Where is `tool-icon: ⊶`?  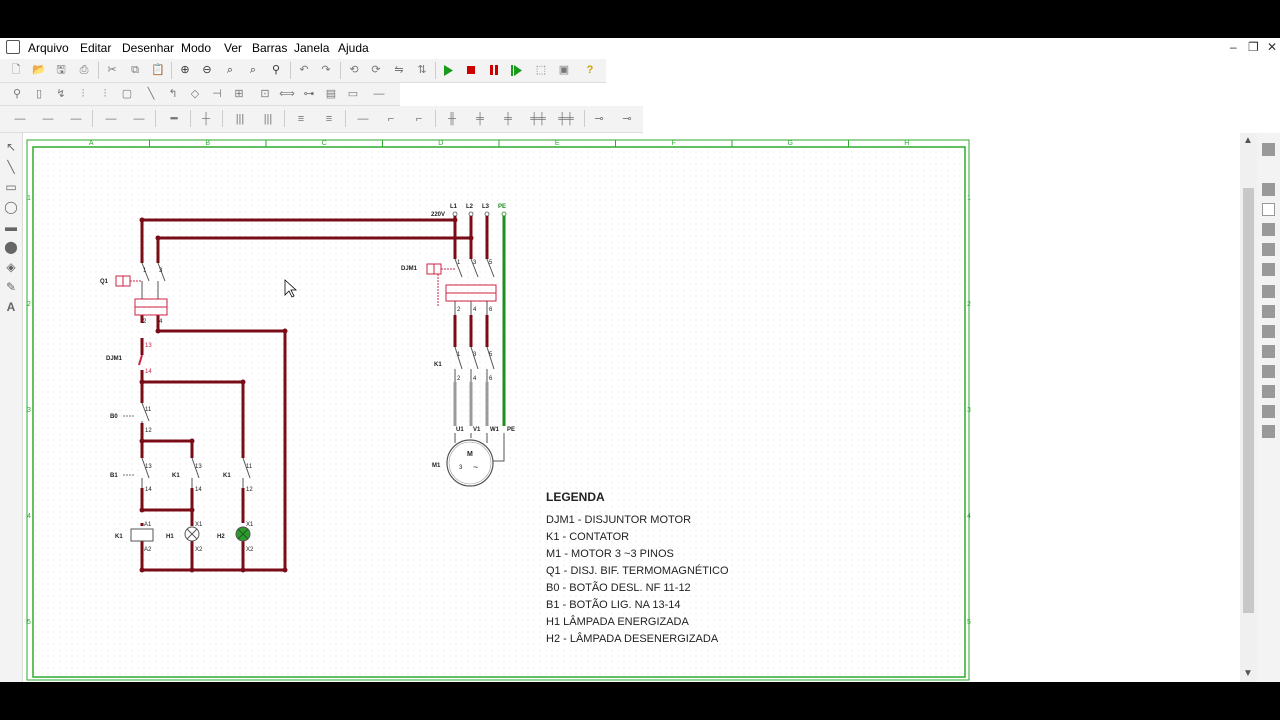 tool-icon: ⊶ is located at coordinates (309, 94).